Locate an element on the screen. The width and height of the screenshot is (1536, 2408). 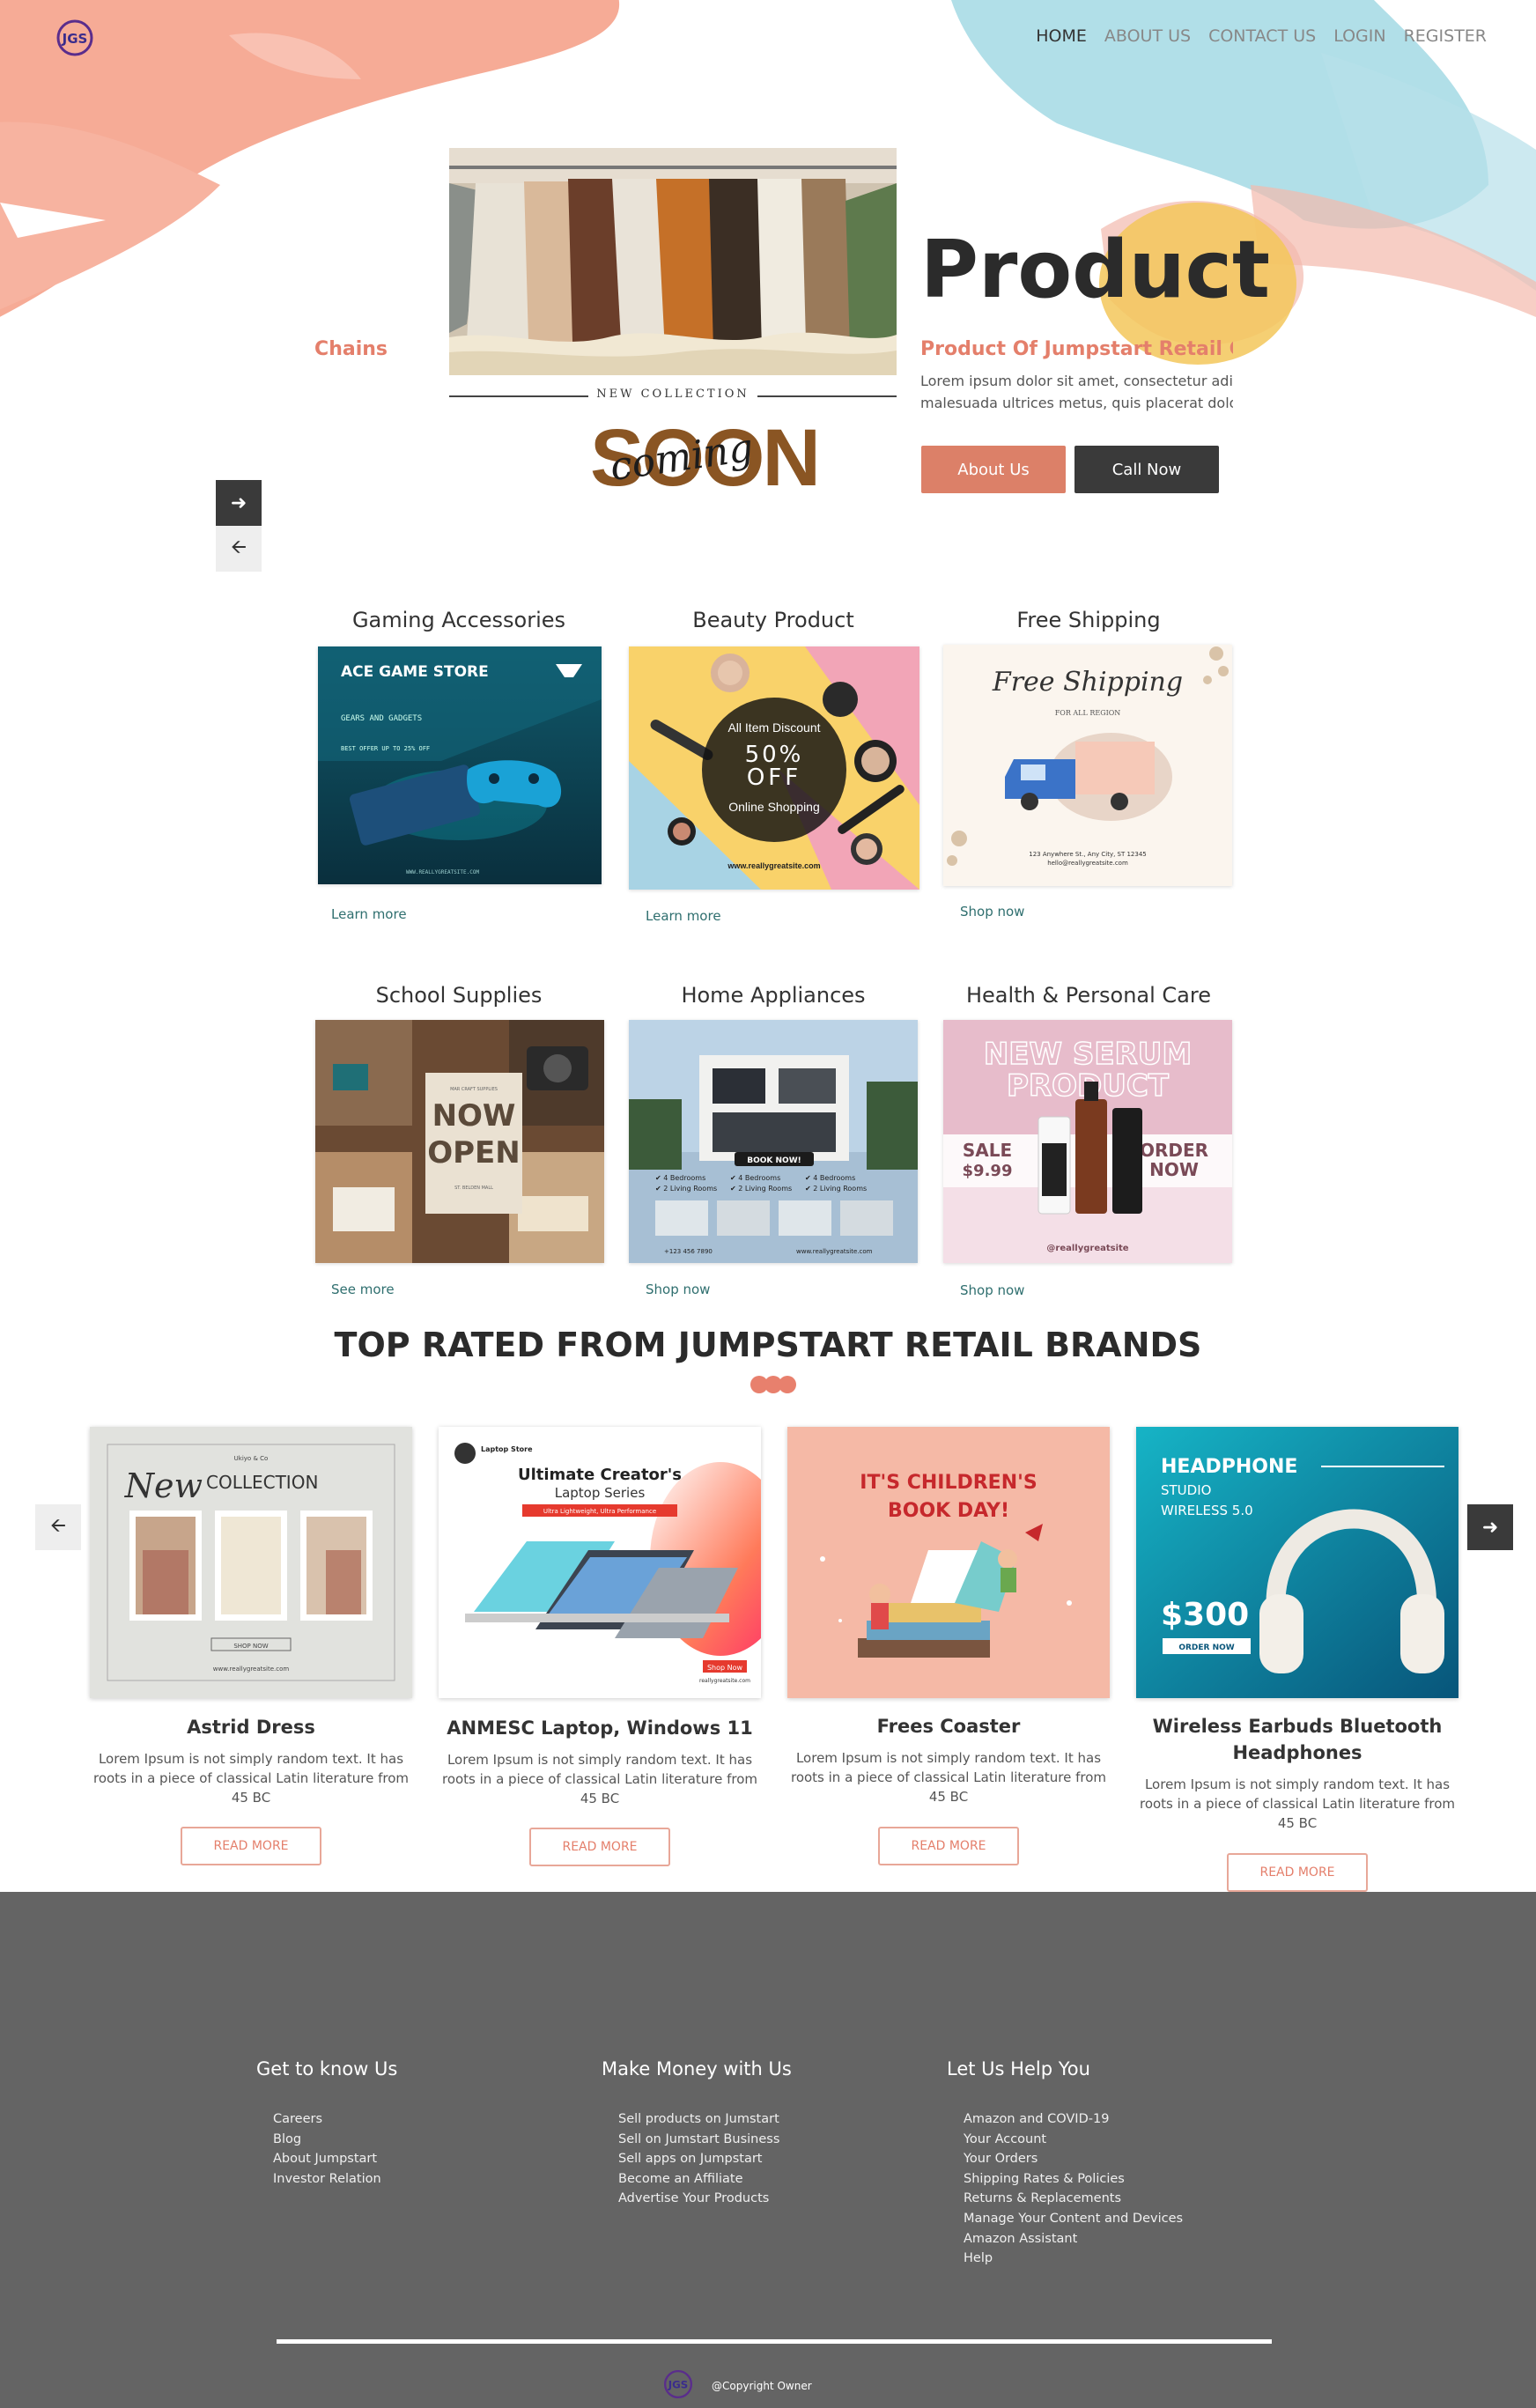
home-shop-now-link: Shop now is located at coordinates (678, 1289).